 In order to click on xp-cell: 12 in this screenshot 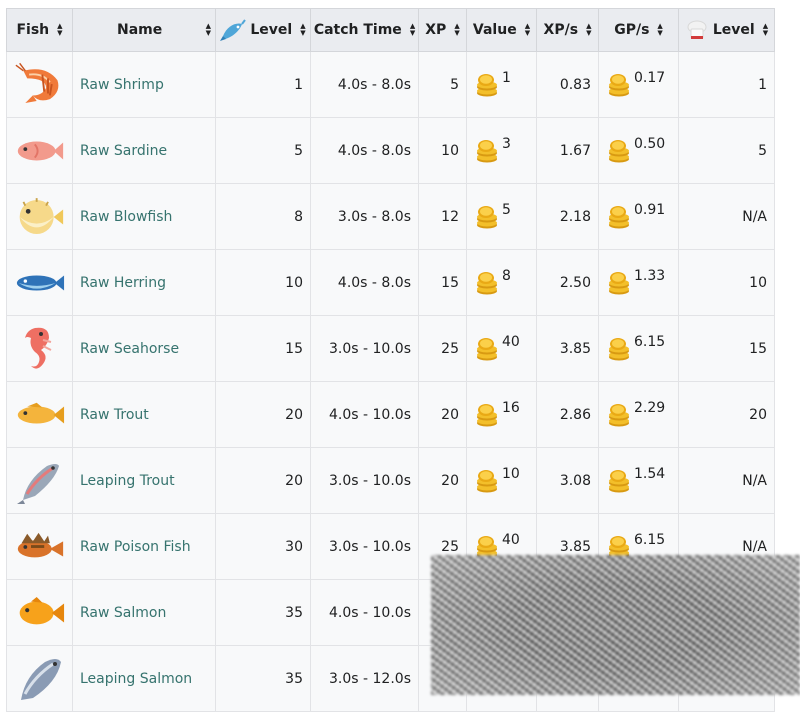, I will do `click(442, 216)`.